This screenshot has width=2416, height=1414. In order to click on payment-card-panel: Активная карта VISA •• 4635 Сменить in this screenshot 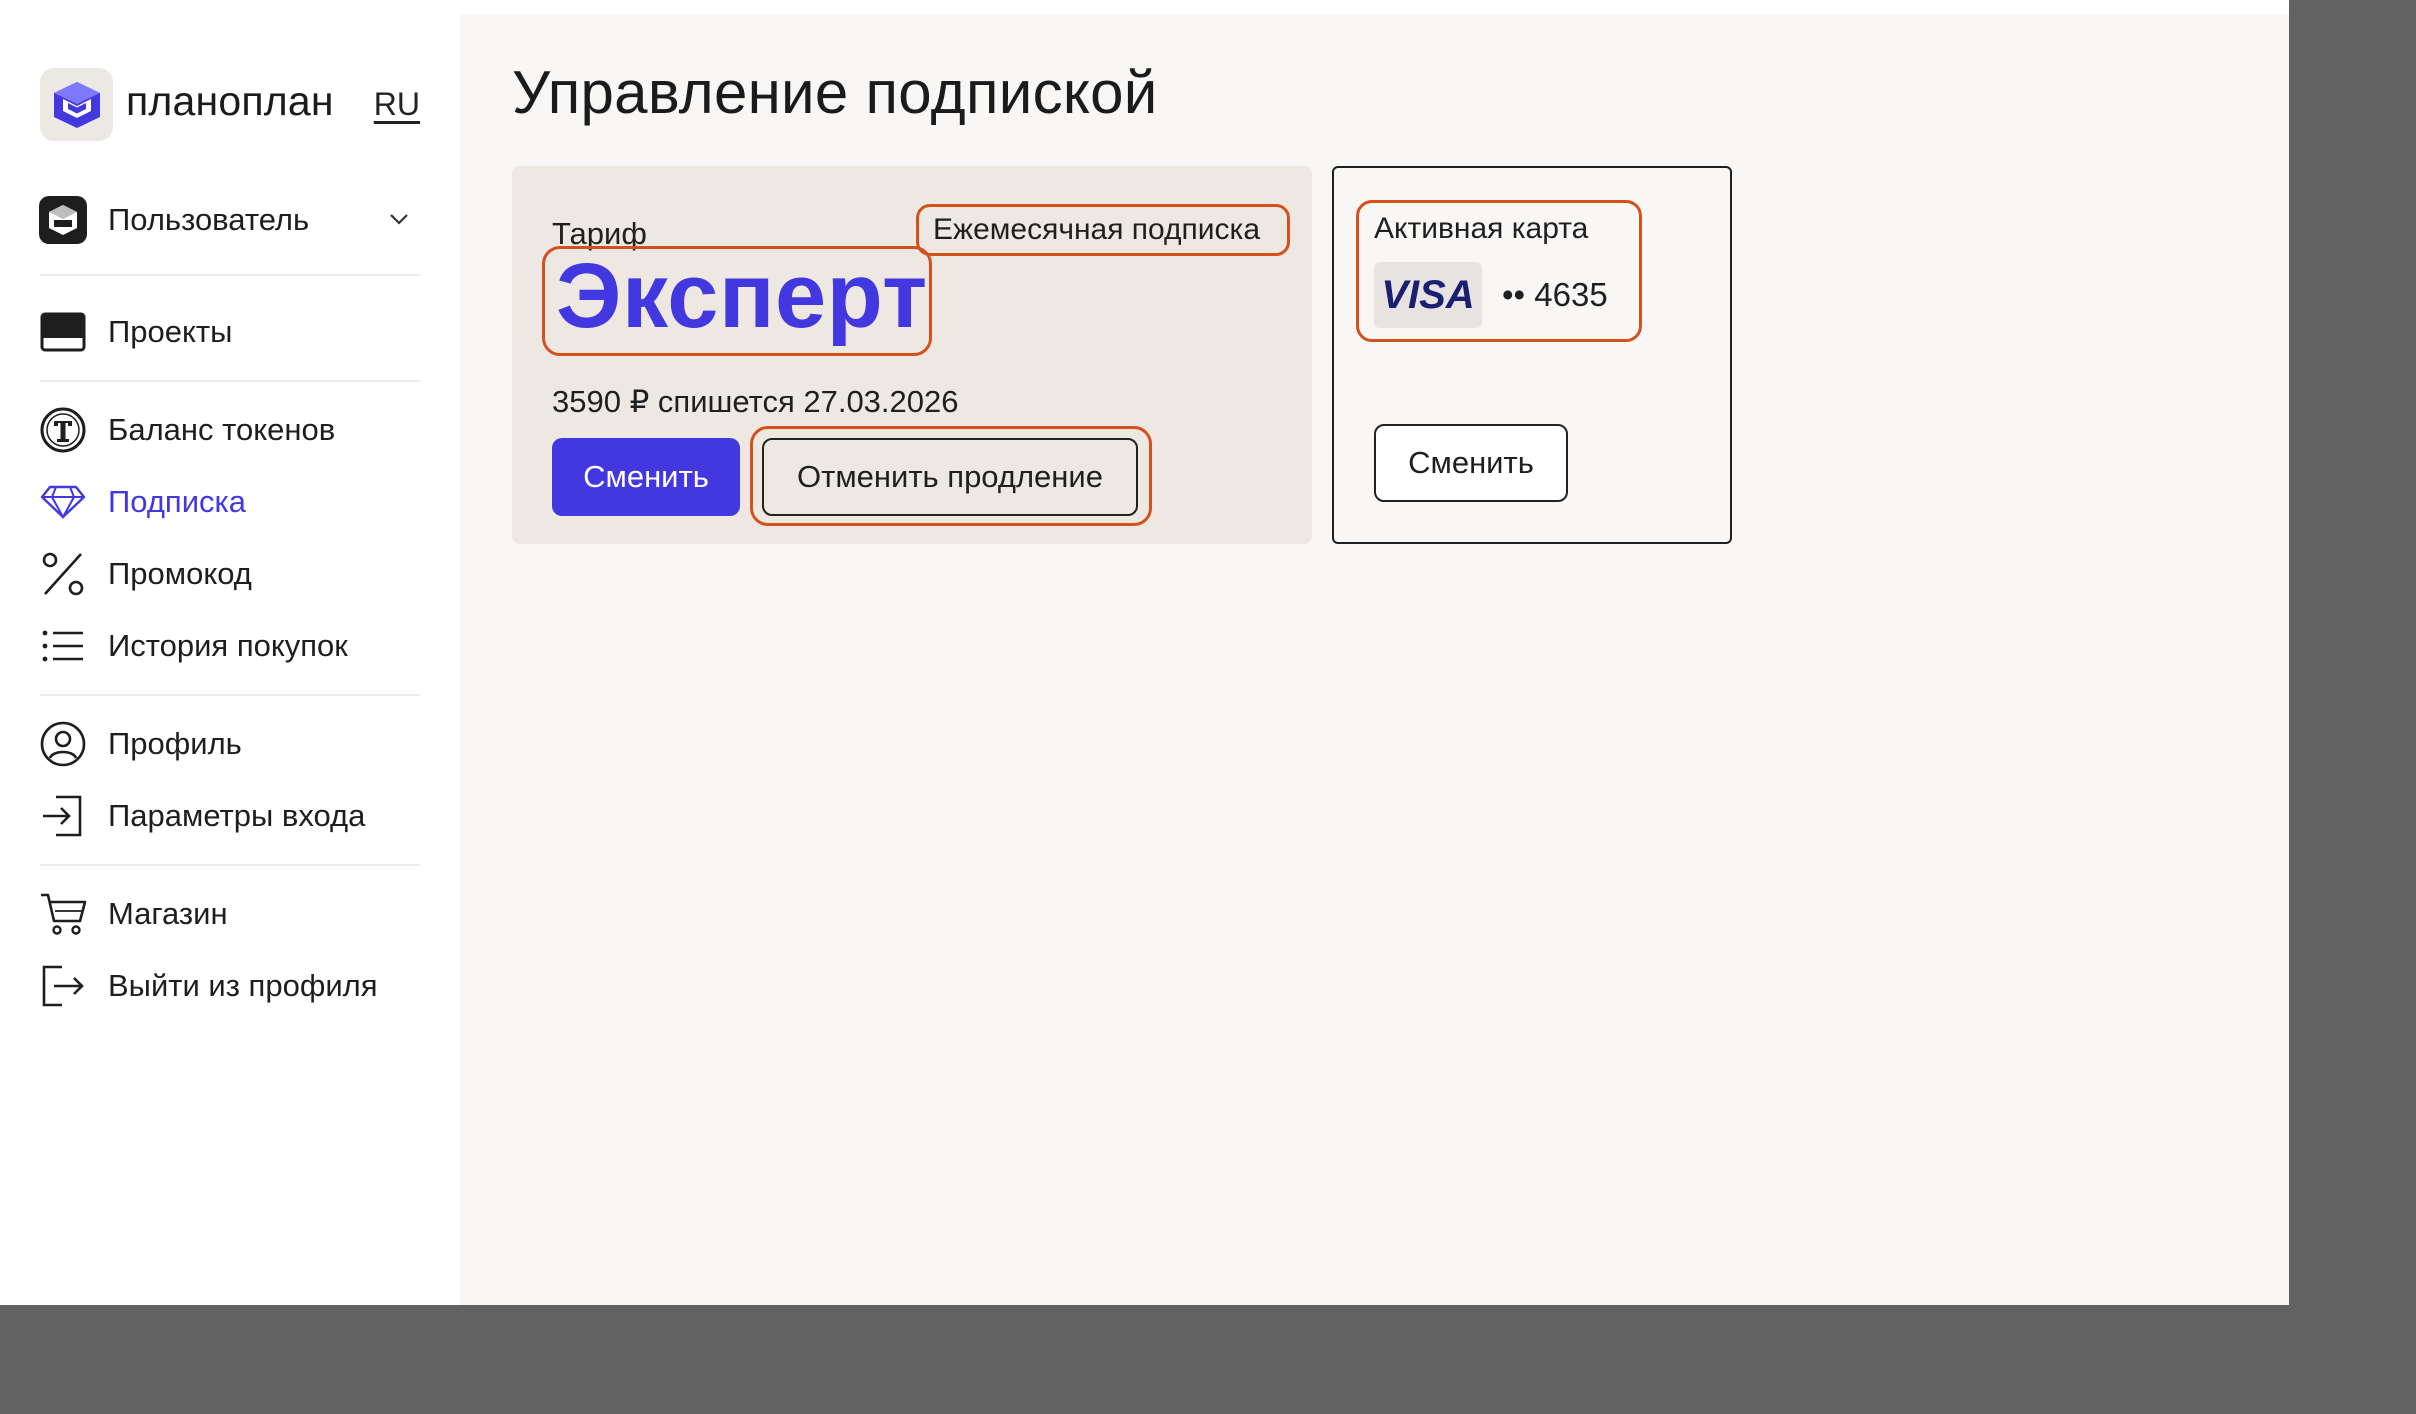, I will do `click(1532, 355)`.